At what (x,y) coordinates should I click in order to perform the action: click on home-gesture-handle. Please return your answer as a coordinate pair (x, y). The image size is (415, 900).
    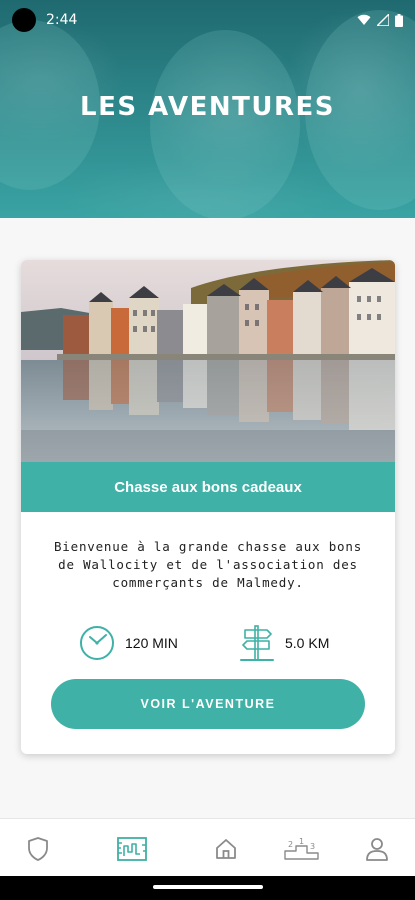
    Looking at the image, I should click on (208, 887).